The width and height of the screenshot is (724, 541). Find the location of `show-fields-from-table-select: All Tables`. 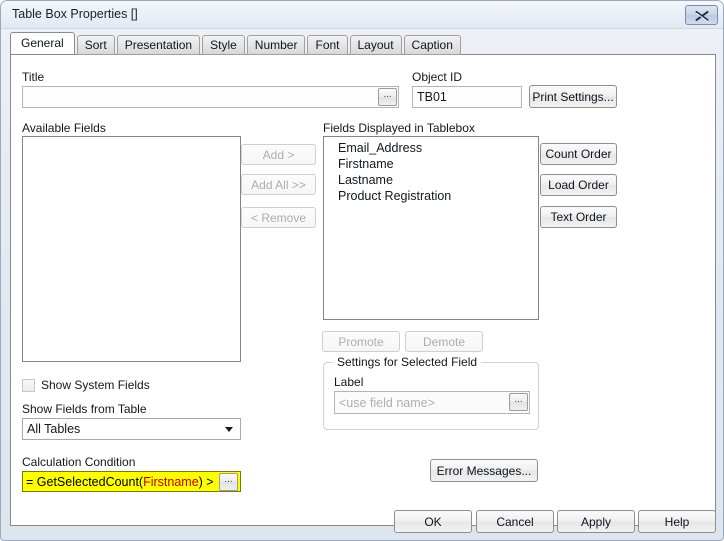

show-fields-from-table-select: All Tables is located at coordinates (131, 429).